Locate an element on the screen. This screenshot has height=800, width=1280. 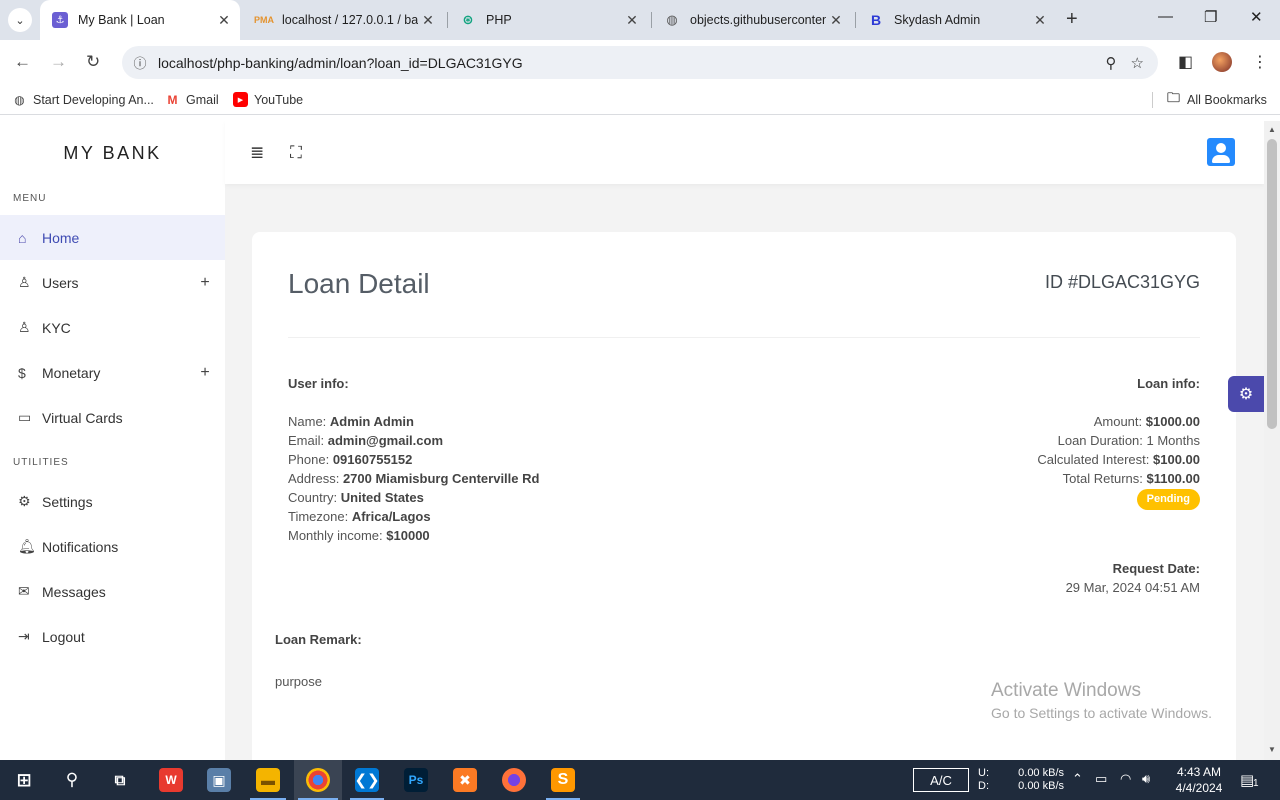
info-value: $10000 is located at coordinates (408, 535).